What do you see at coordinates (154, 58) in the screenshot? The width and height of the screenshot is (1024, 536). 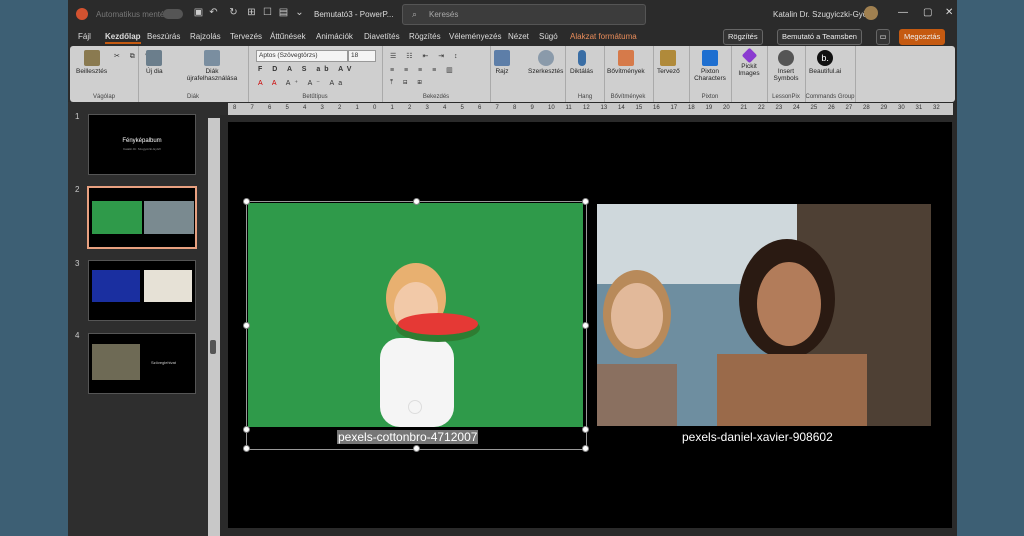 I see `new-slide-icon` at bounding box center [154, 58].